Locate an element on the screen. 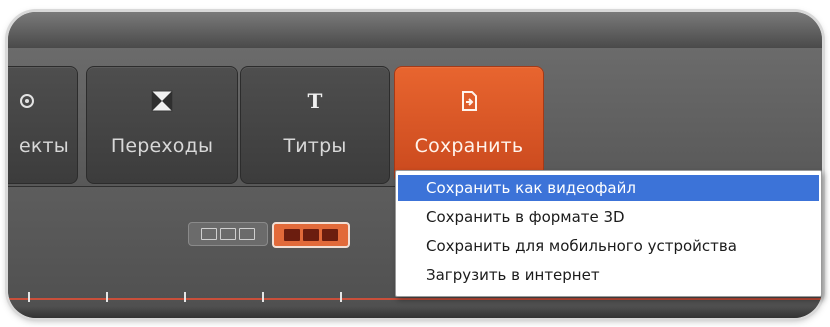  menu-item-save-3d: Сохранить в формате 3D is located at coordinates (608, 217).